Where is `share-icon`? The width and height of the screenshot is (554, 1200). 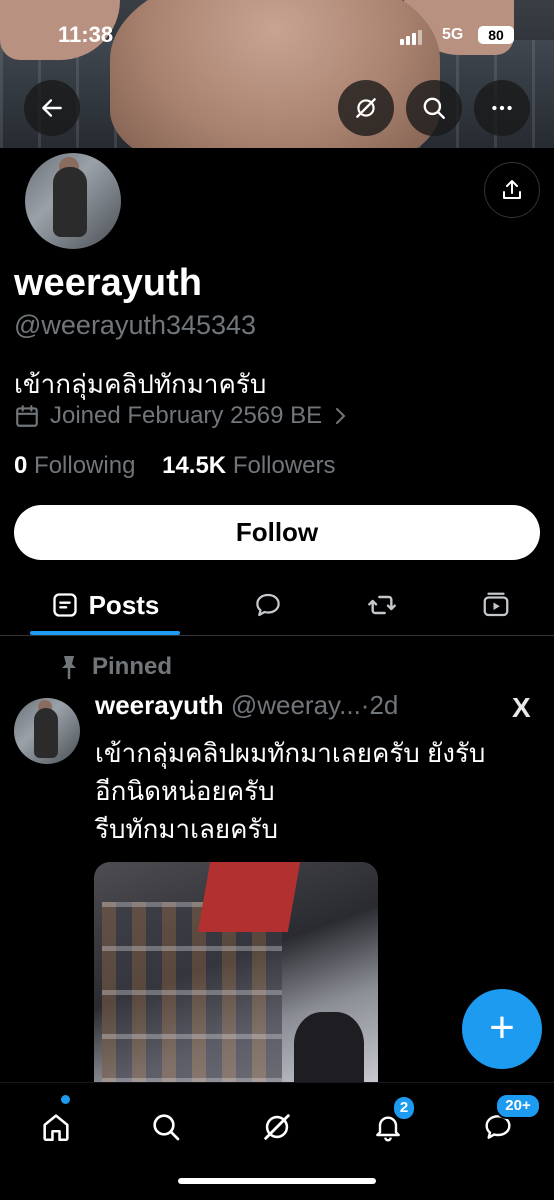
share-icon is located at coordinates (512, 189).